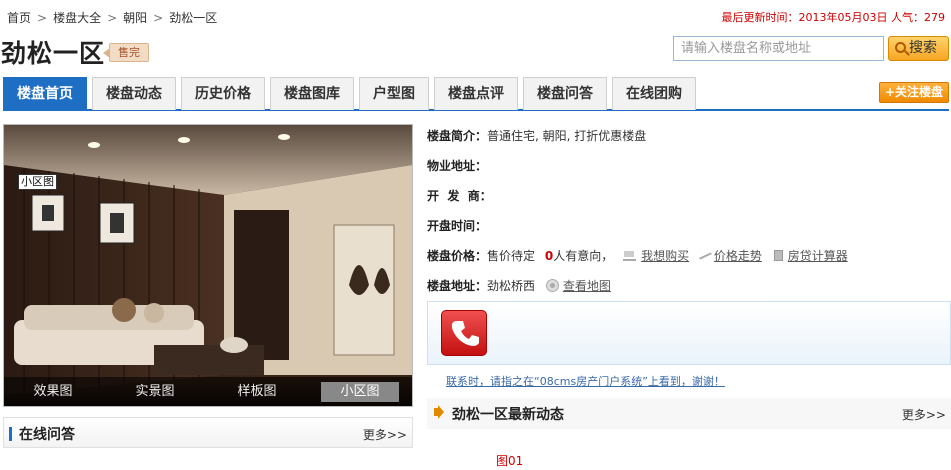 The height and width of the screenshot is (470, 951). What do you see at coordinates (689, 333) in the screenshot?
I see `contact-phone-box` at bounding box center [689, 333].